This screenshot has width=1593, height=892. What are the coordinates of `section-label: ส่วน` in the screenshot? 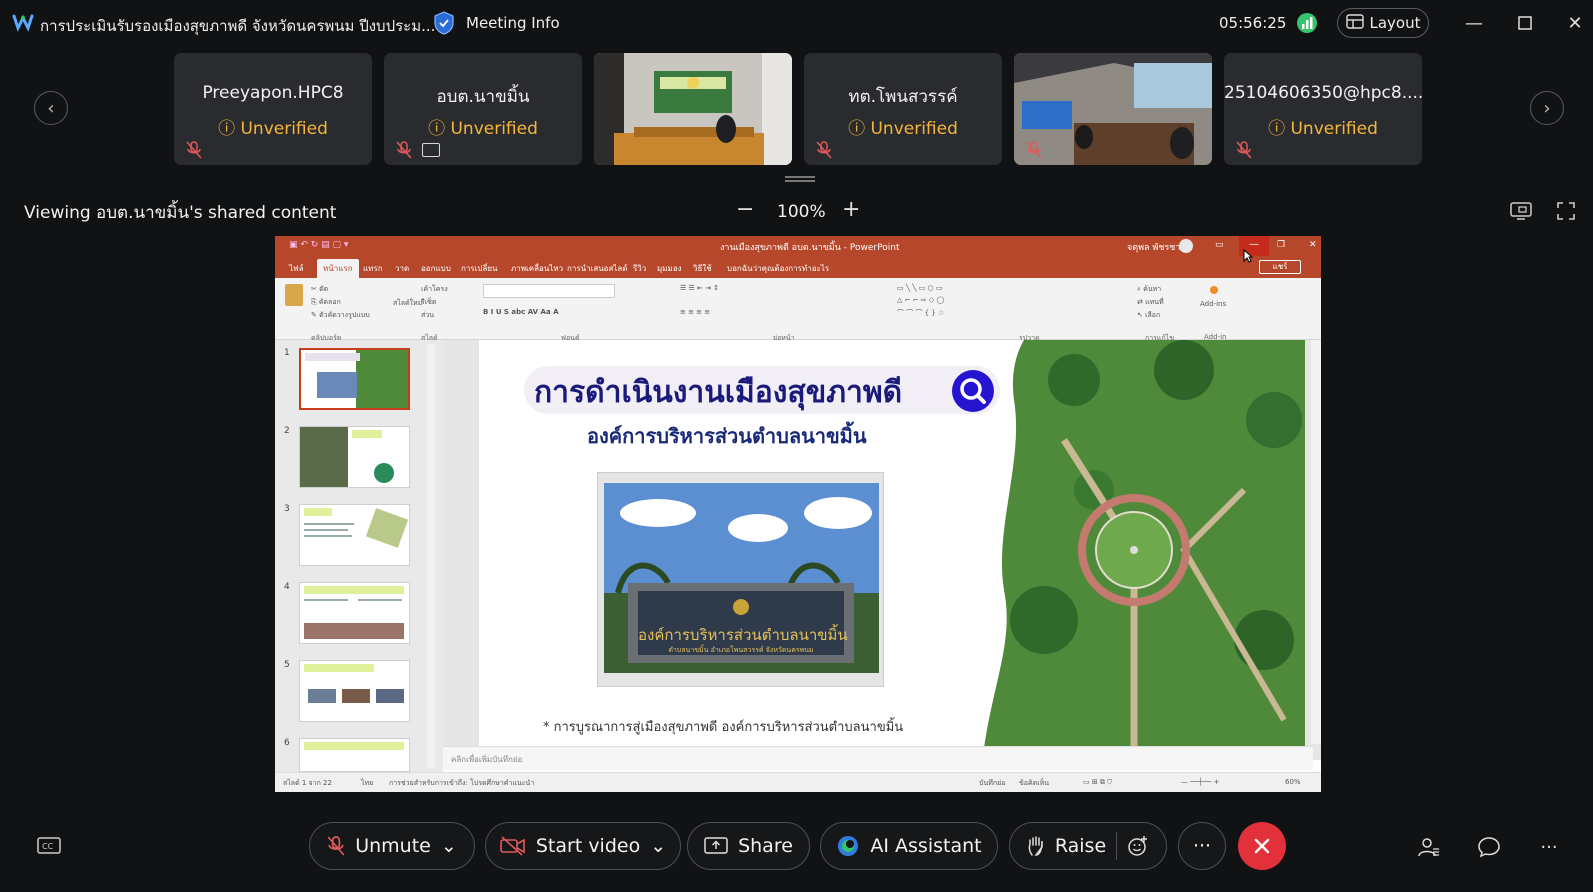 It's located at (427, 315).